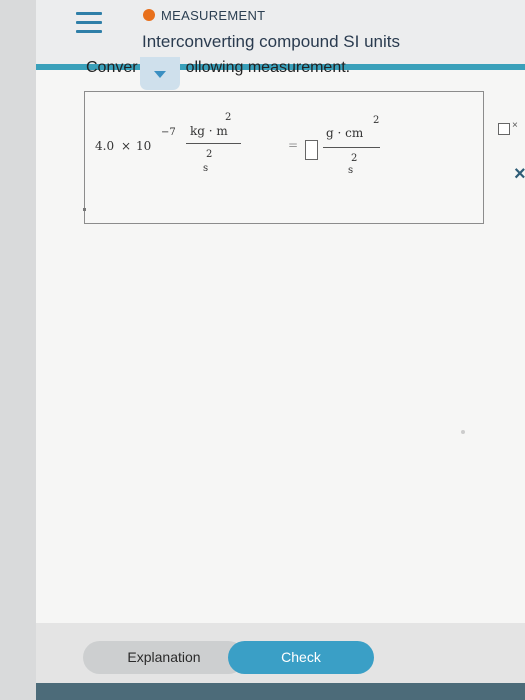 This screenshot has width=525, height=700. I want to click on screen-smudge, so click(463, 432).